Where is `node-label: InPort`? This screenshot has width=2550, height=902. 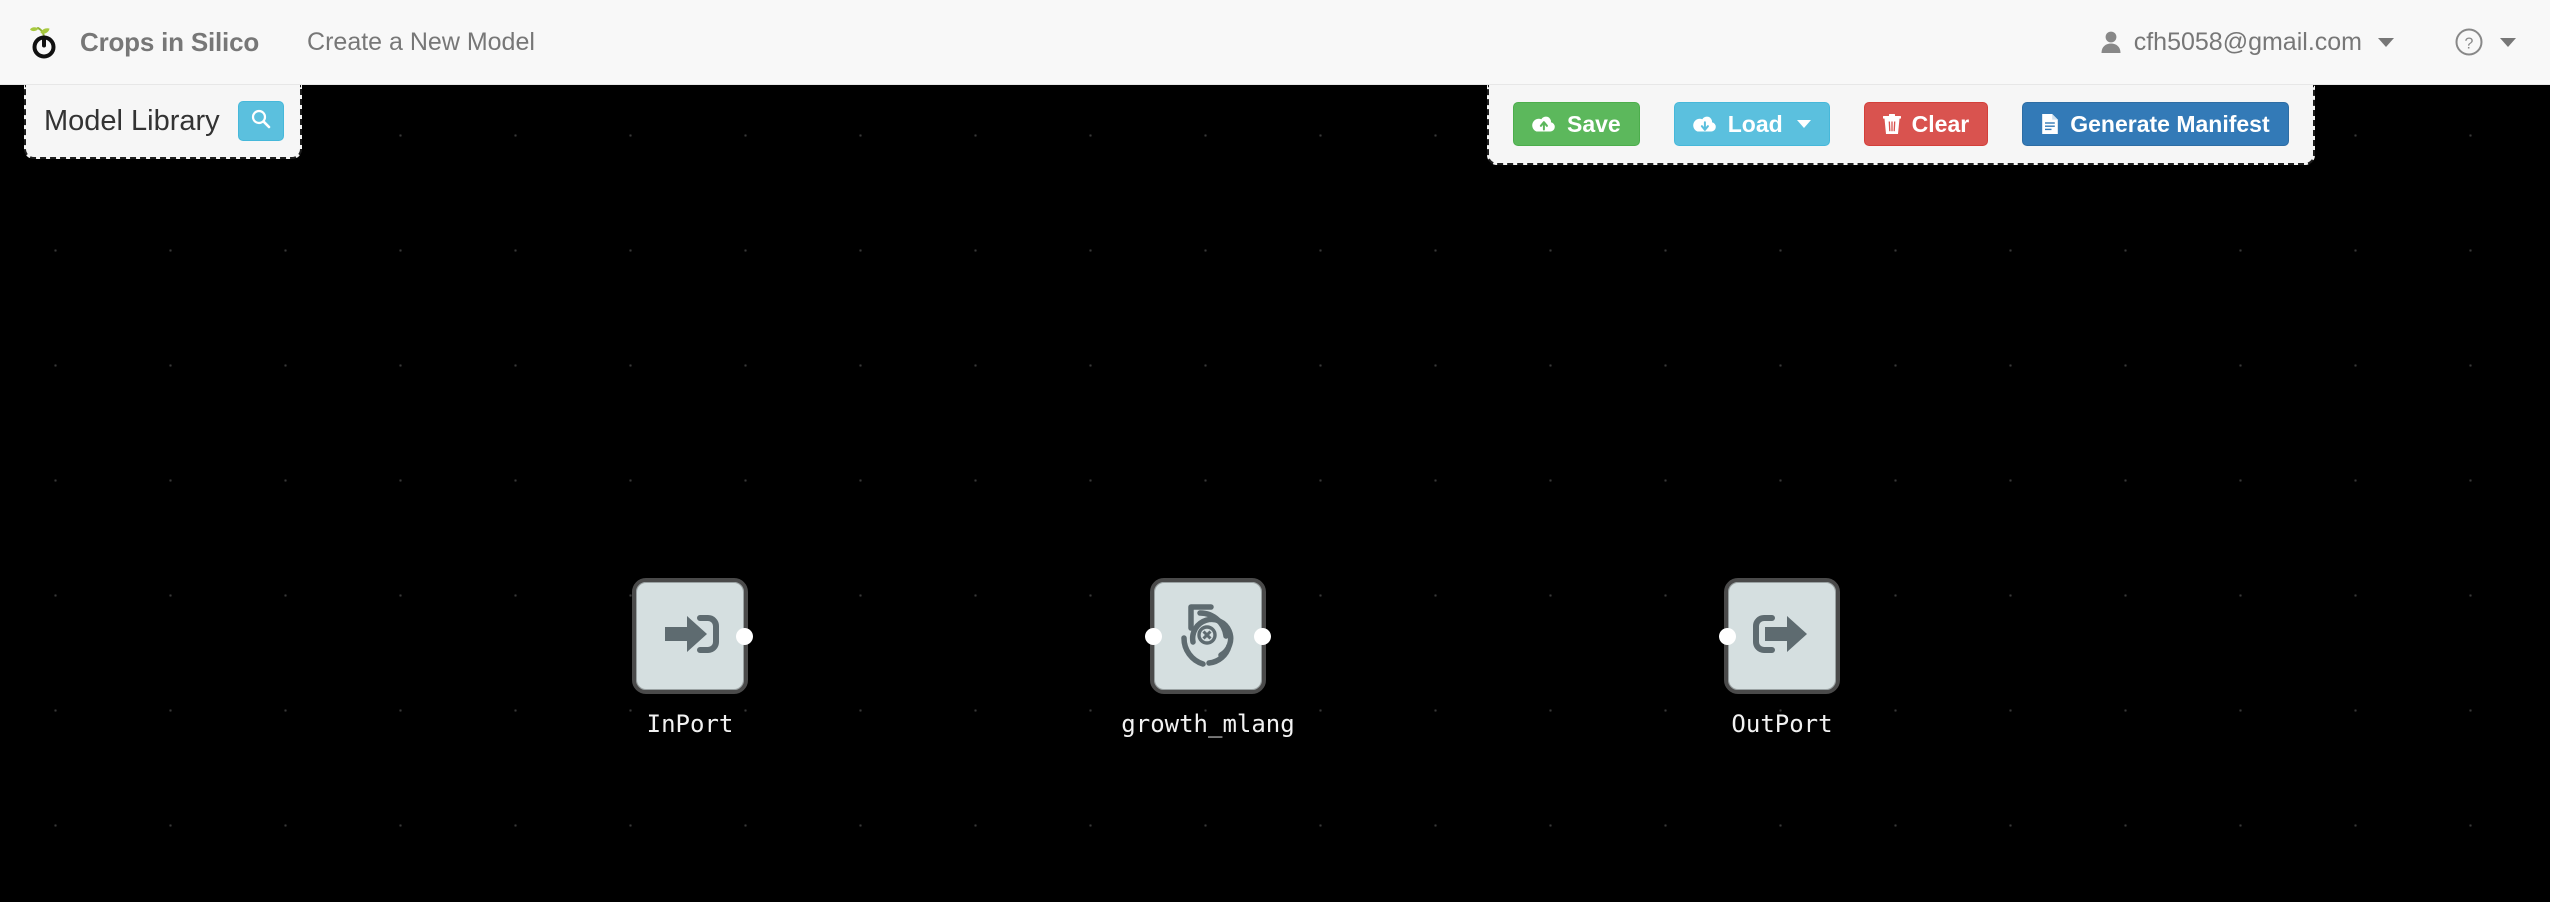
node-label: InPort is located at coordinates (690, 724).